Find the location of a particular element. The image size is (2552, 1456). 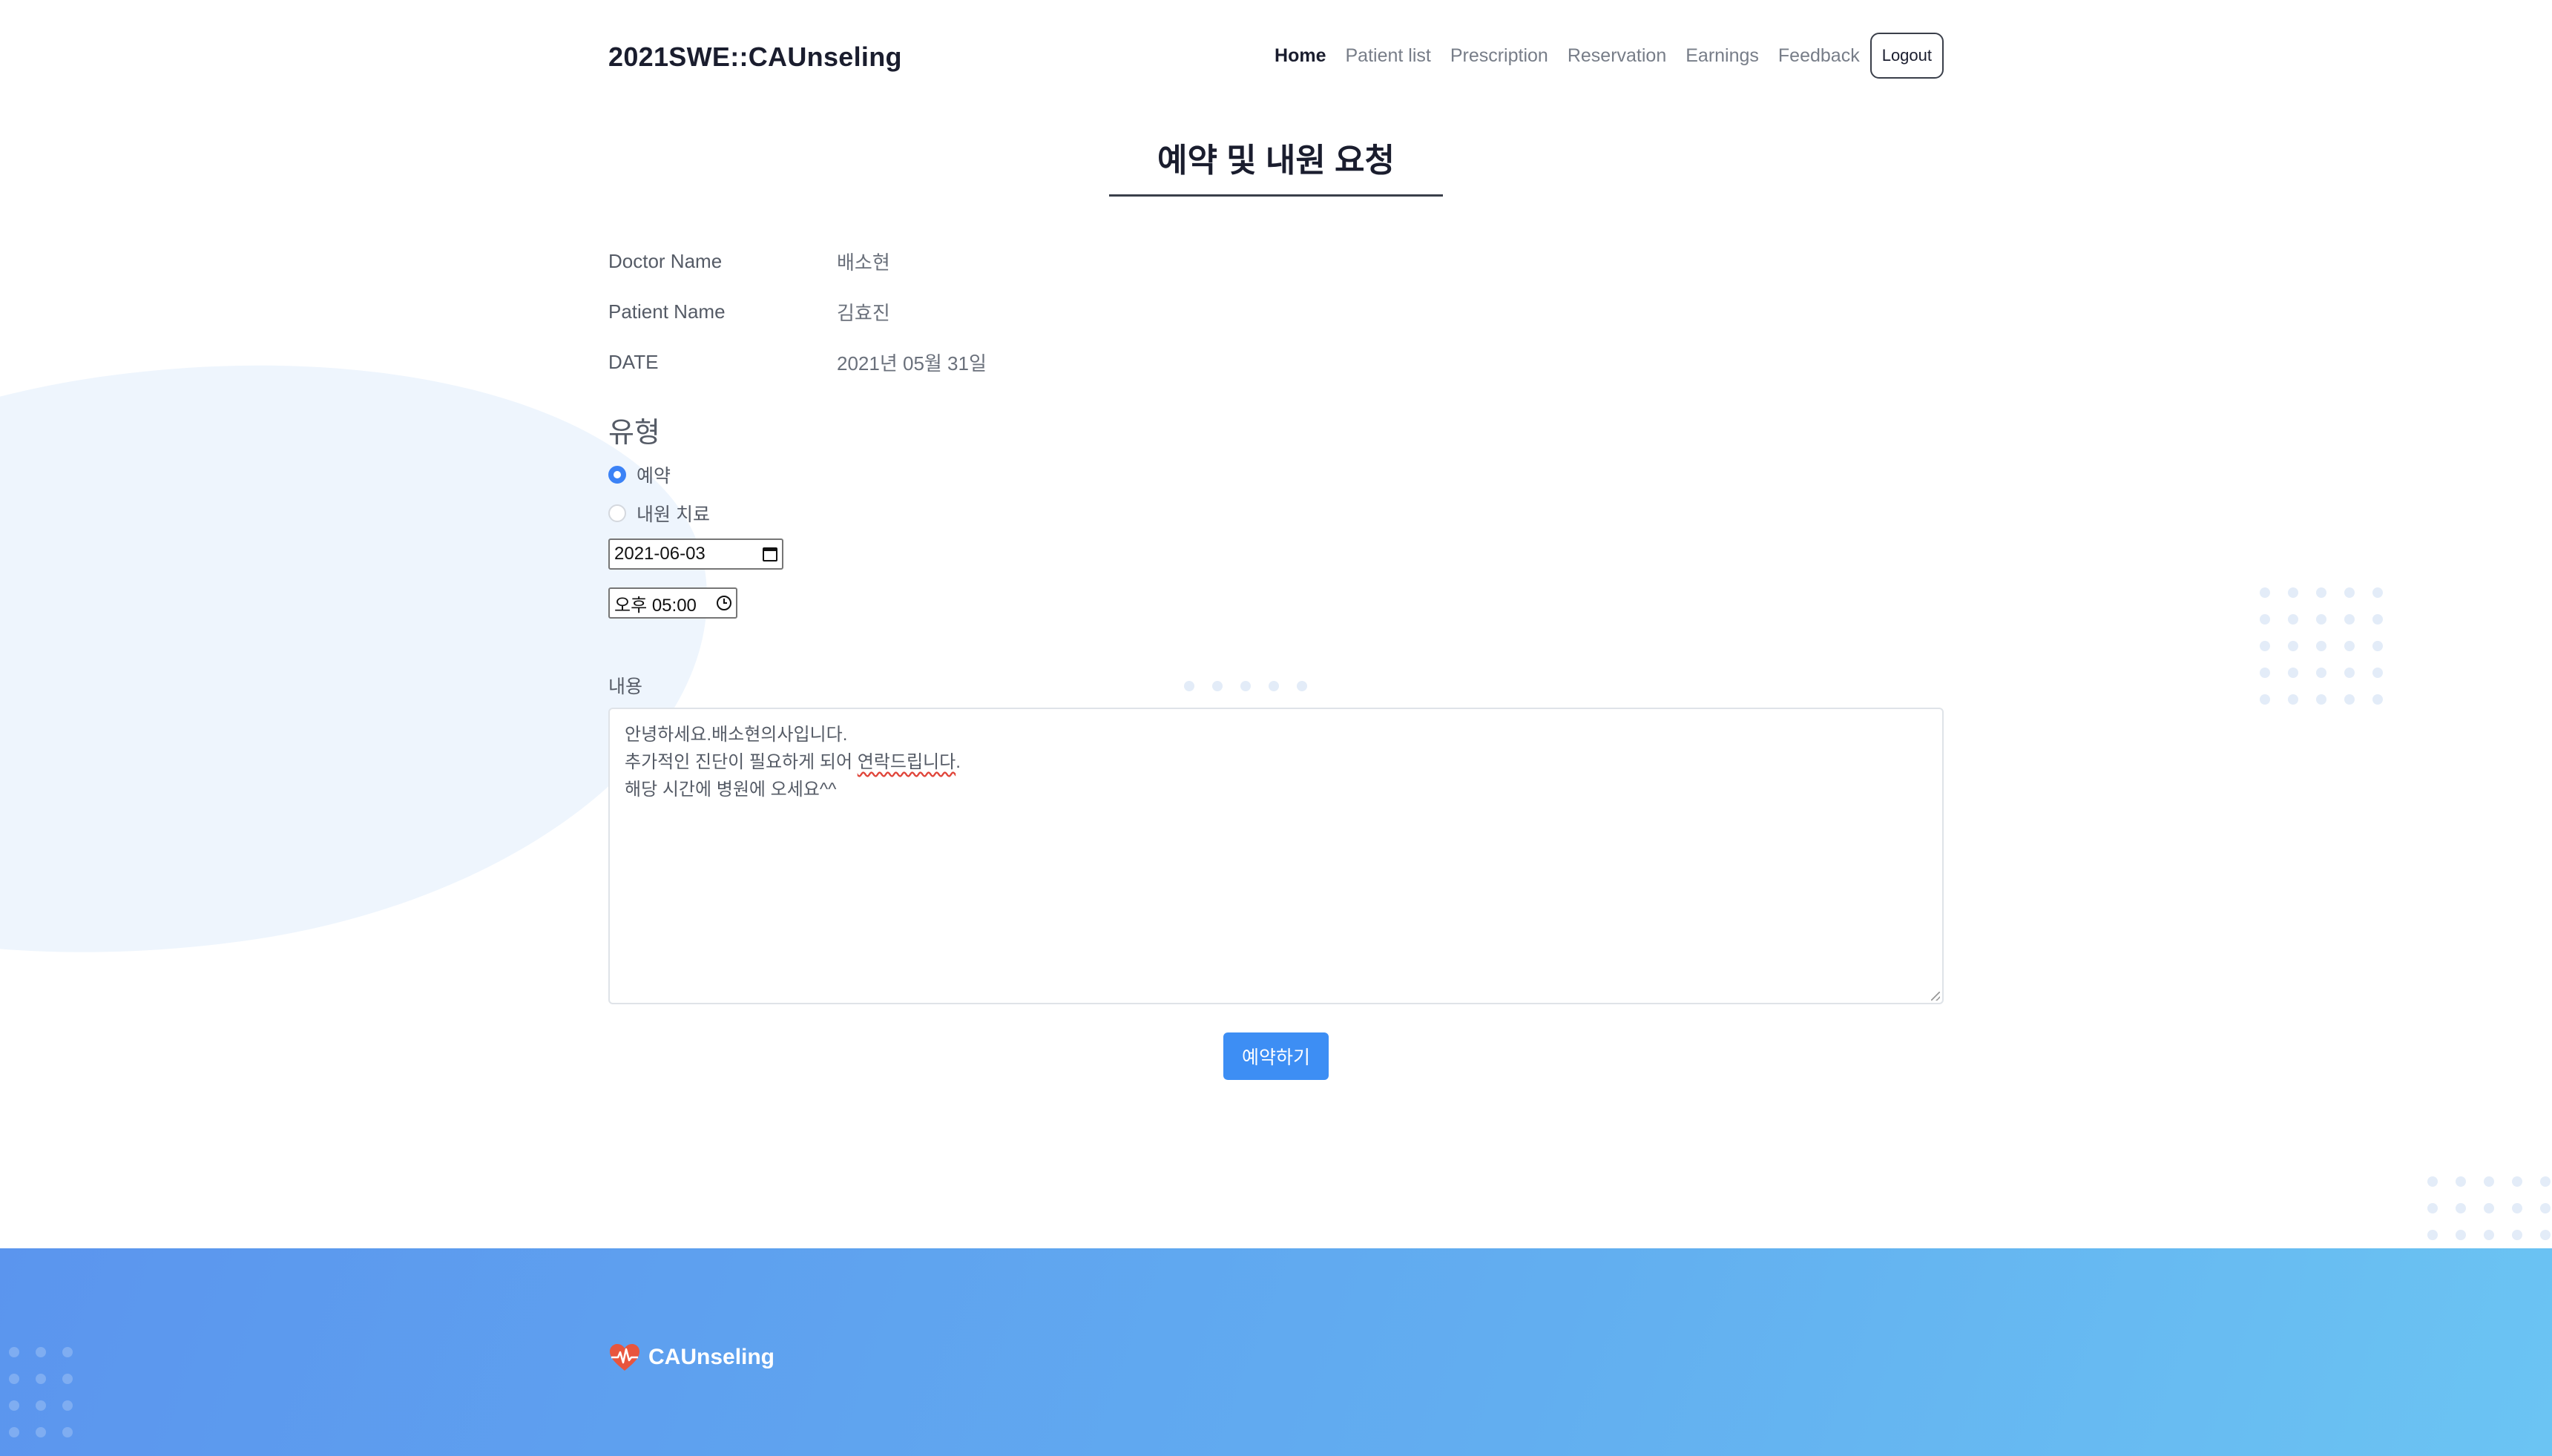

radio-button-unchecked is located at coordinates (617, 513).